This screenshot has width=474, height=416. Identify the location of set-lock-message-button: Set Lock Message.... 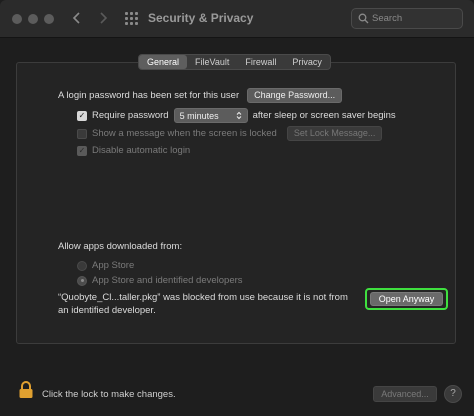
(334, 133).